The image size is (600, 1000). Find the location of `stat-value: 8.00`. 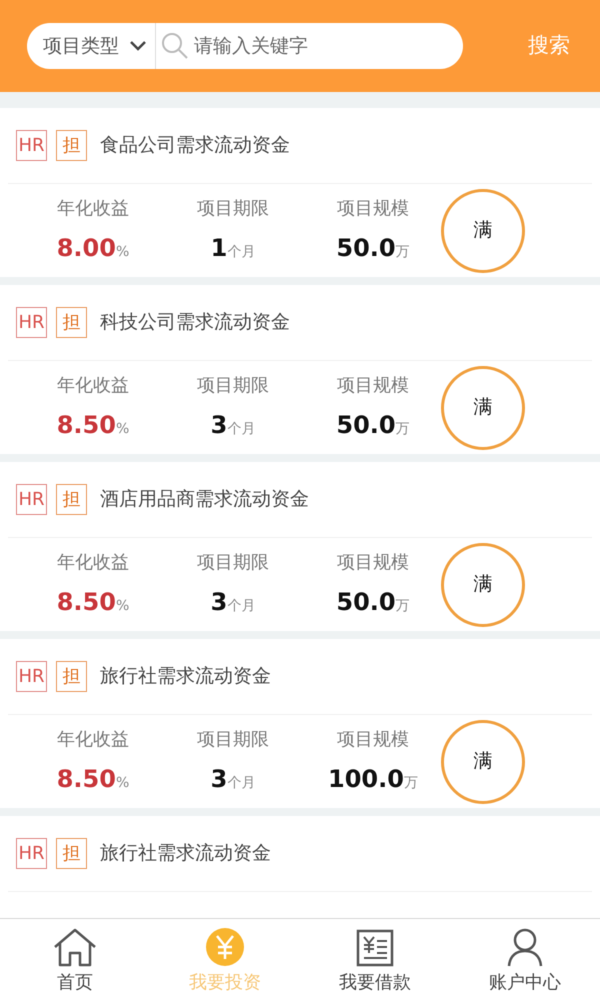

stat-value: 8.00 is located at coordinates (86, 248).